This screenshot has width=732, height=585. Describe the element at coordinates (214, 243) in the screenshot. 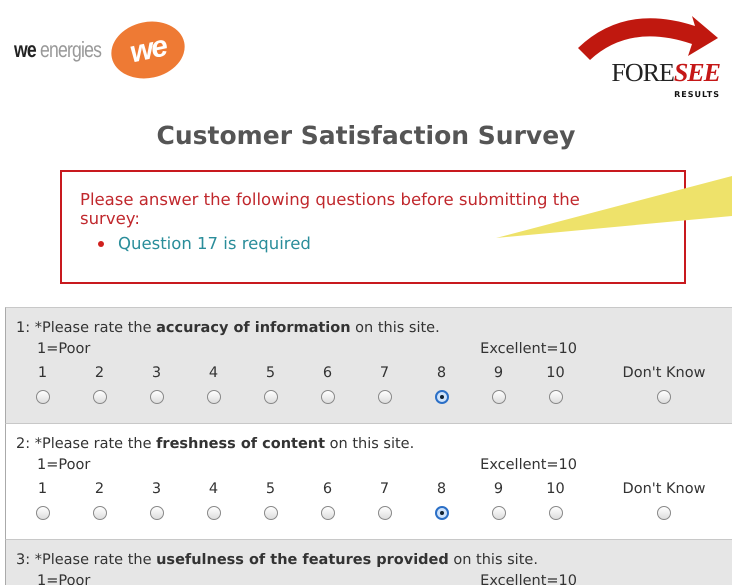

I see `error-item: Question 17 is required` at that location.